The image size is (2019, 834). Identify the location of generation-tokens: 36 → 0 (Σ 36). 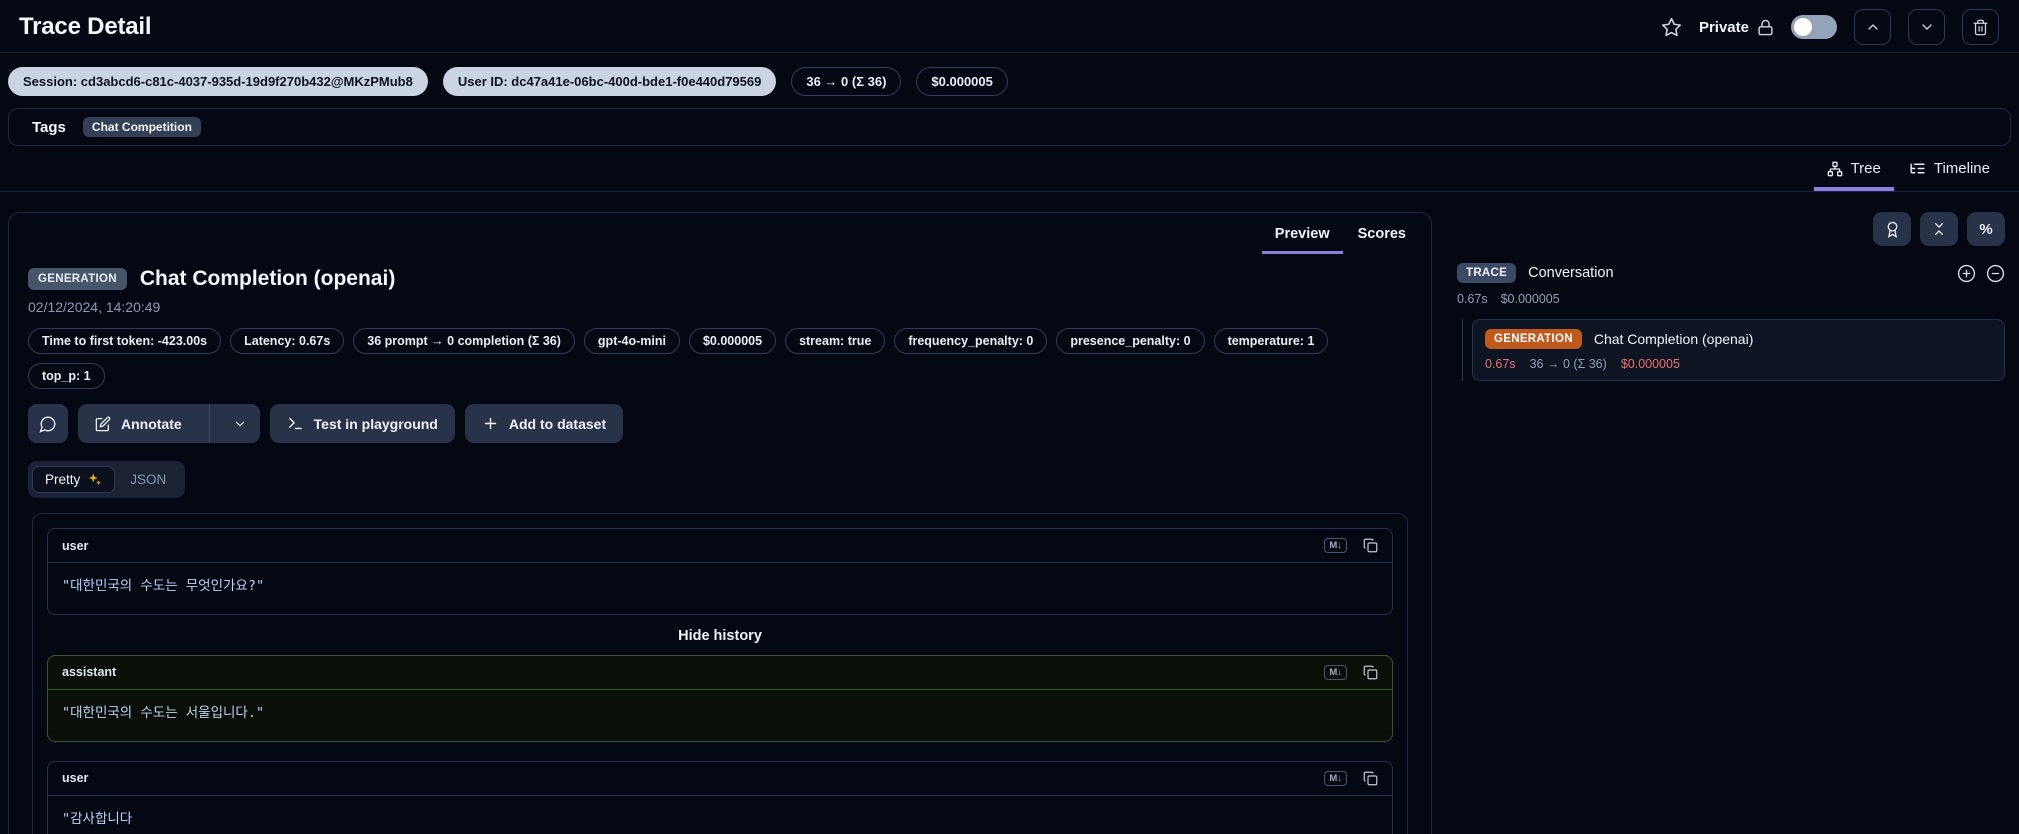
(1568, 364).